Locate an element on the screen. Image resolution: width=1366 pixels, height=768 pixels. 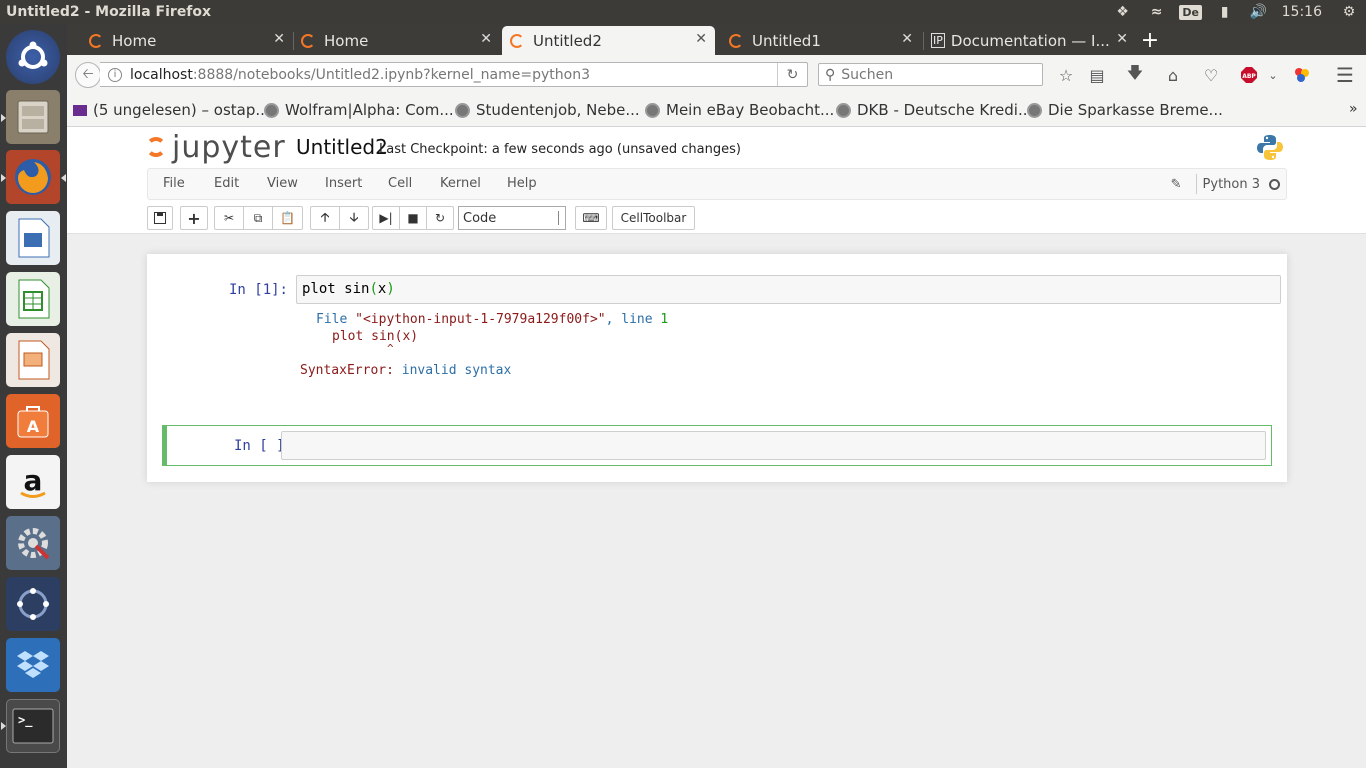
reload-icon: ↻ is located at coordinates (792, 74).